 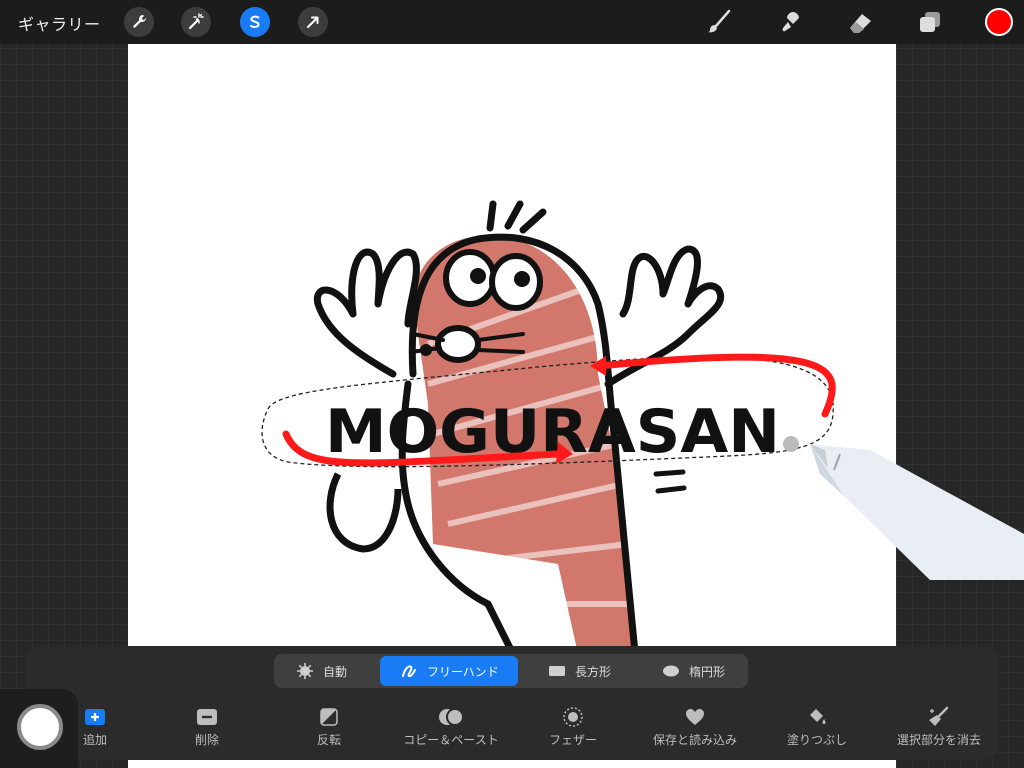 I want to click on clear-selection-label: 選択部分を消去, so click(x=938, y=740).